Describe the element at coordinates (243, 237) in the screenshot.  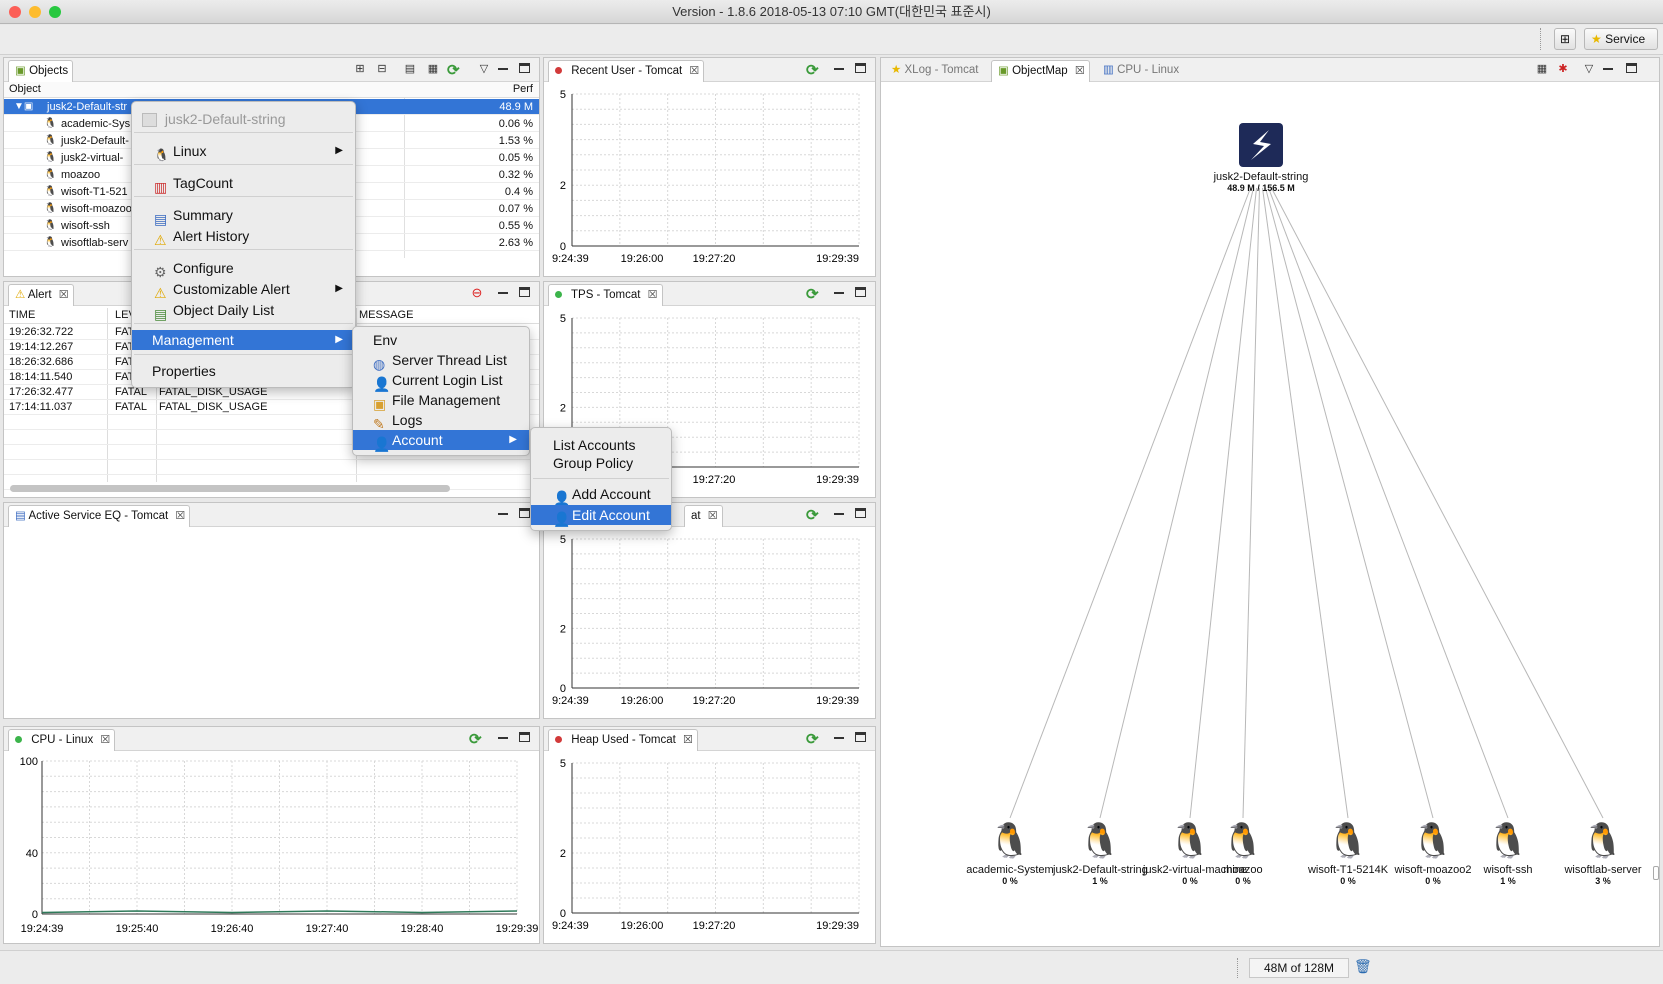
I see `menu-item-alert-history: ⚠ Alert History` at that location.